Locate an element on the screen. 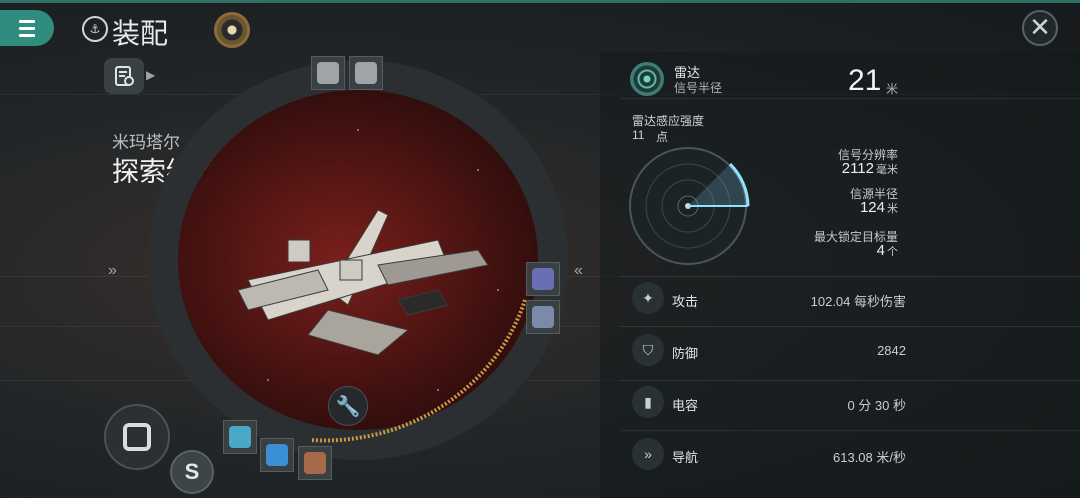  fitting-list-icon is located at coordinates (124, 76).